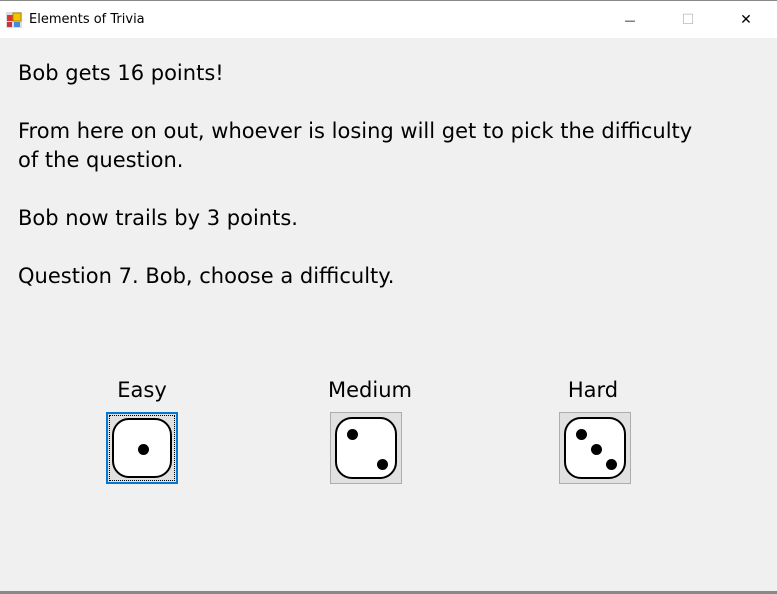 The width and height of the screenshot is (777, 594). I want to click on maximize-button: ☐, so click(688, 20).